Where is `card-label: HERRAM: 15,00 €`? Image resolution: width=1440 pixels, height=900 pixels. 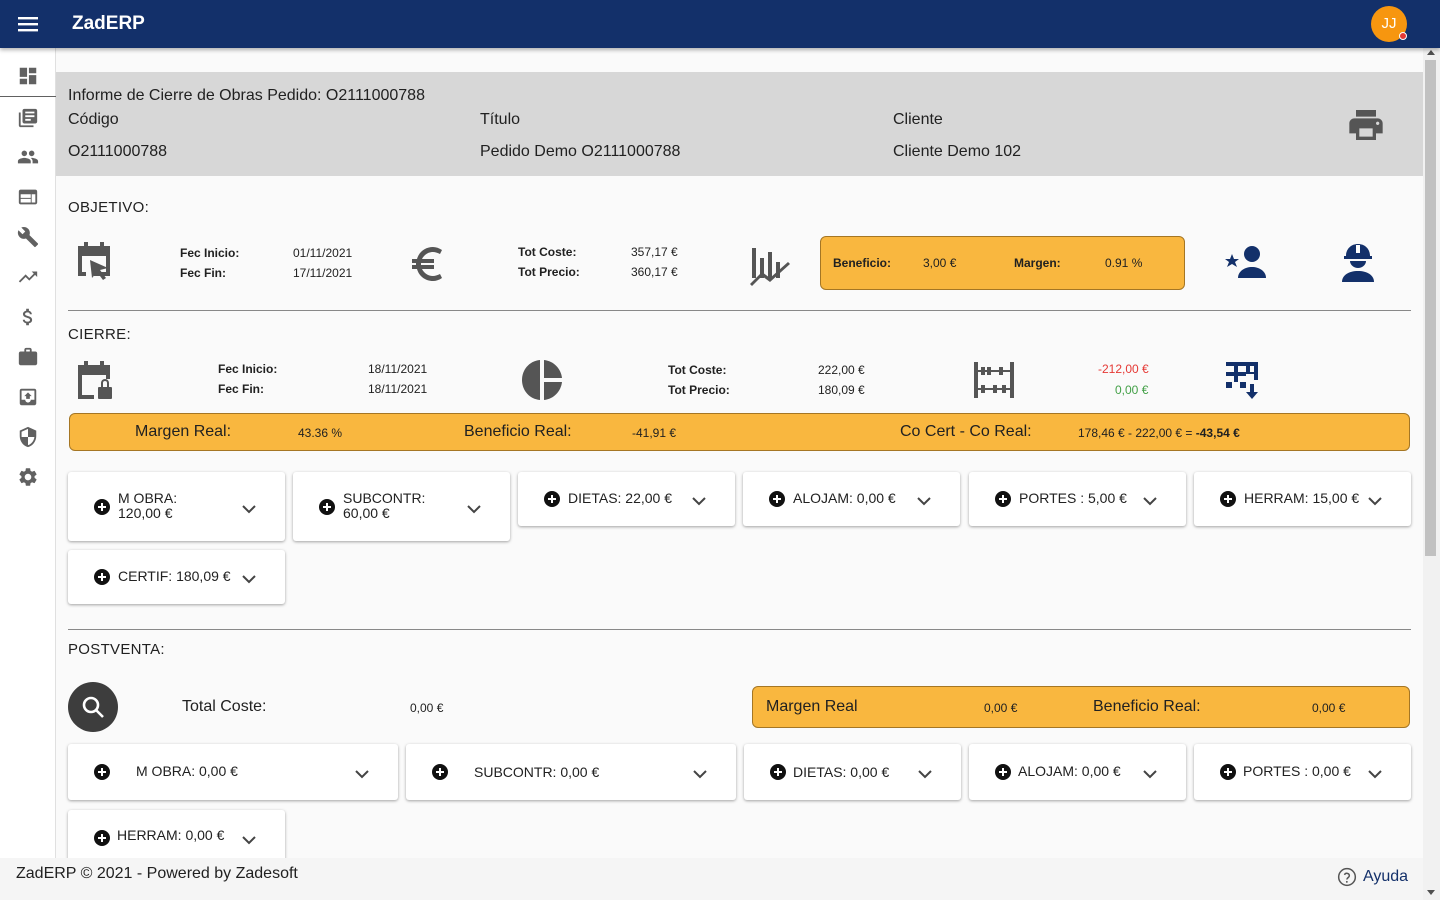
card-label: HERRAM: 15,00 € is located at coordinates (1302, 498).